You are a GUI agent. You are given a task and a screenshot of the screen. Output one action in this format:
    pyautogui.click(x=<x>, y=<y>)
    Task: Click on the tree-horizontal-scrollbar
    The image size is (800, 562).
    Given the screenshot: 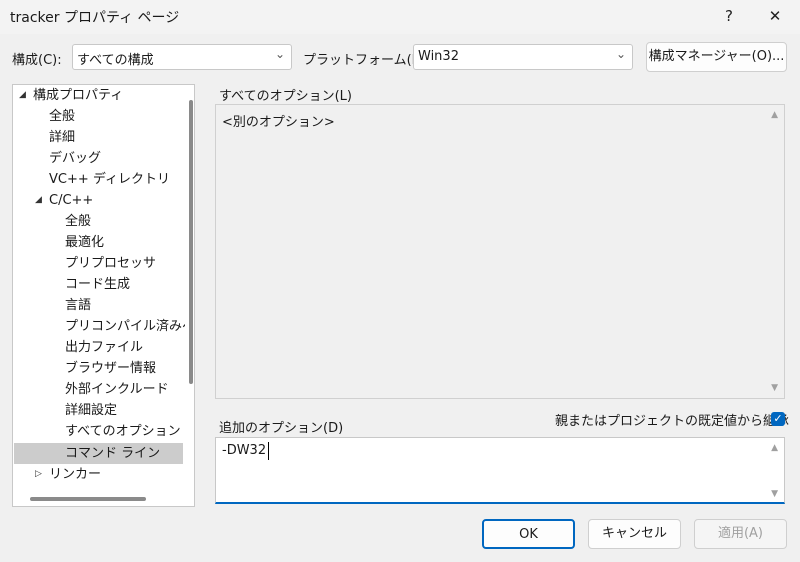 What is the action you would take?
    pyautogui.click(x=88, y=499)
    